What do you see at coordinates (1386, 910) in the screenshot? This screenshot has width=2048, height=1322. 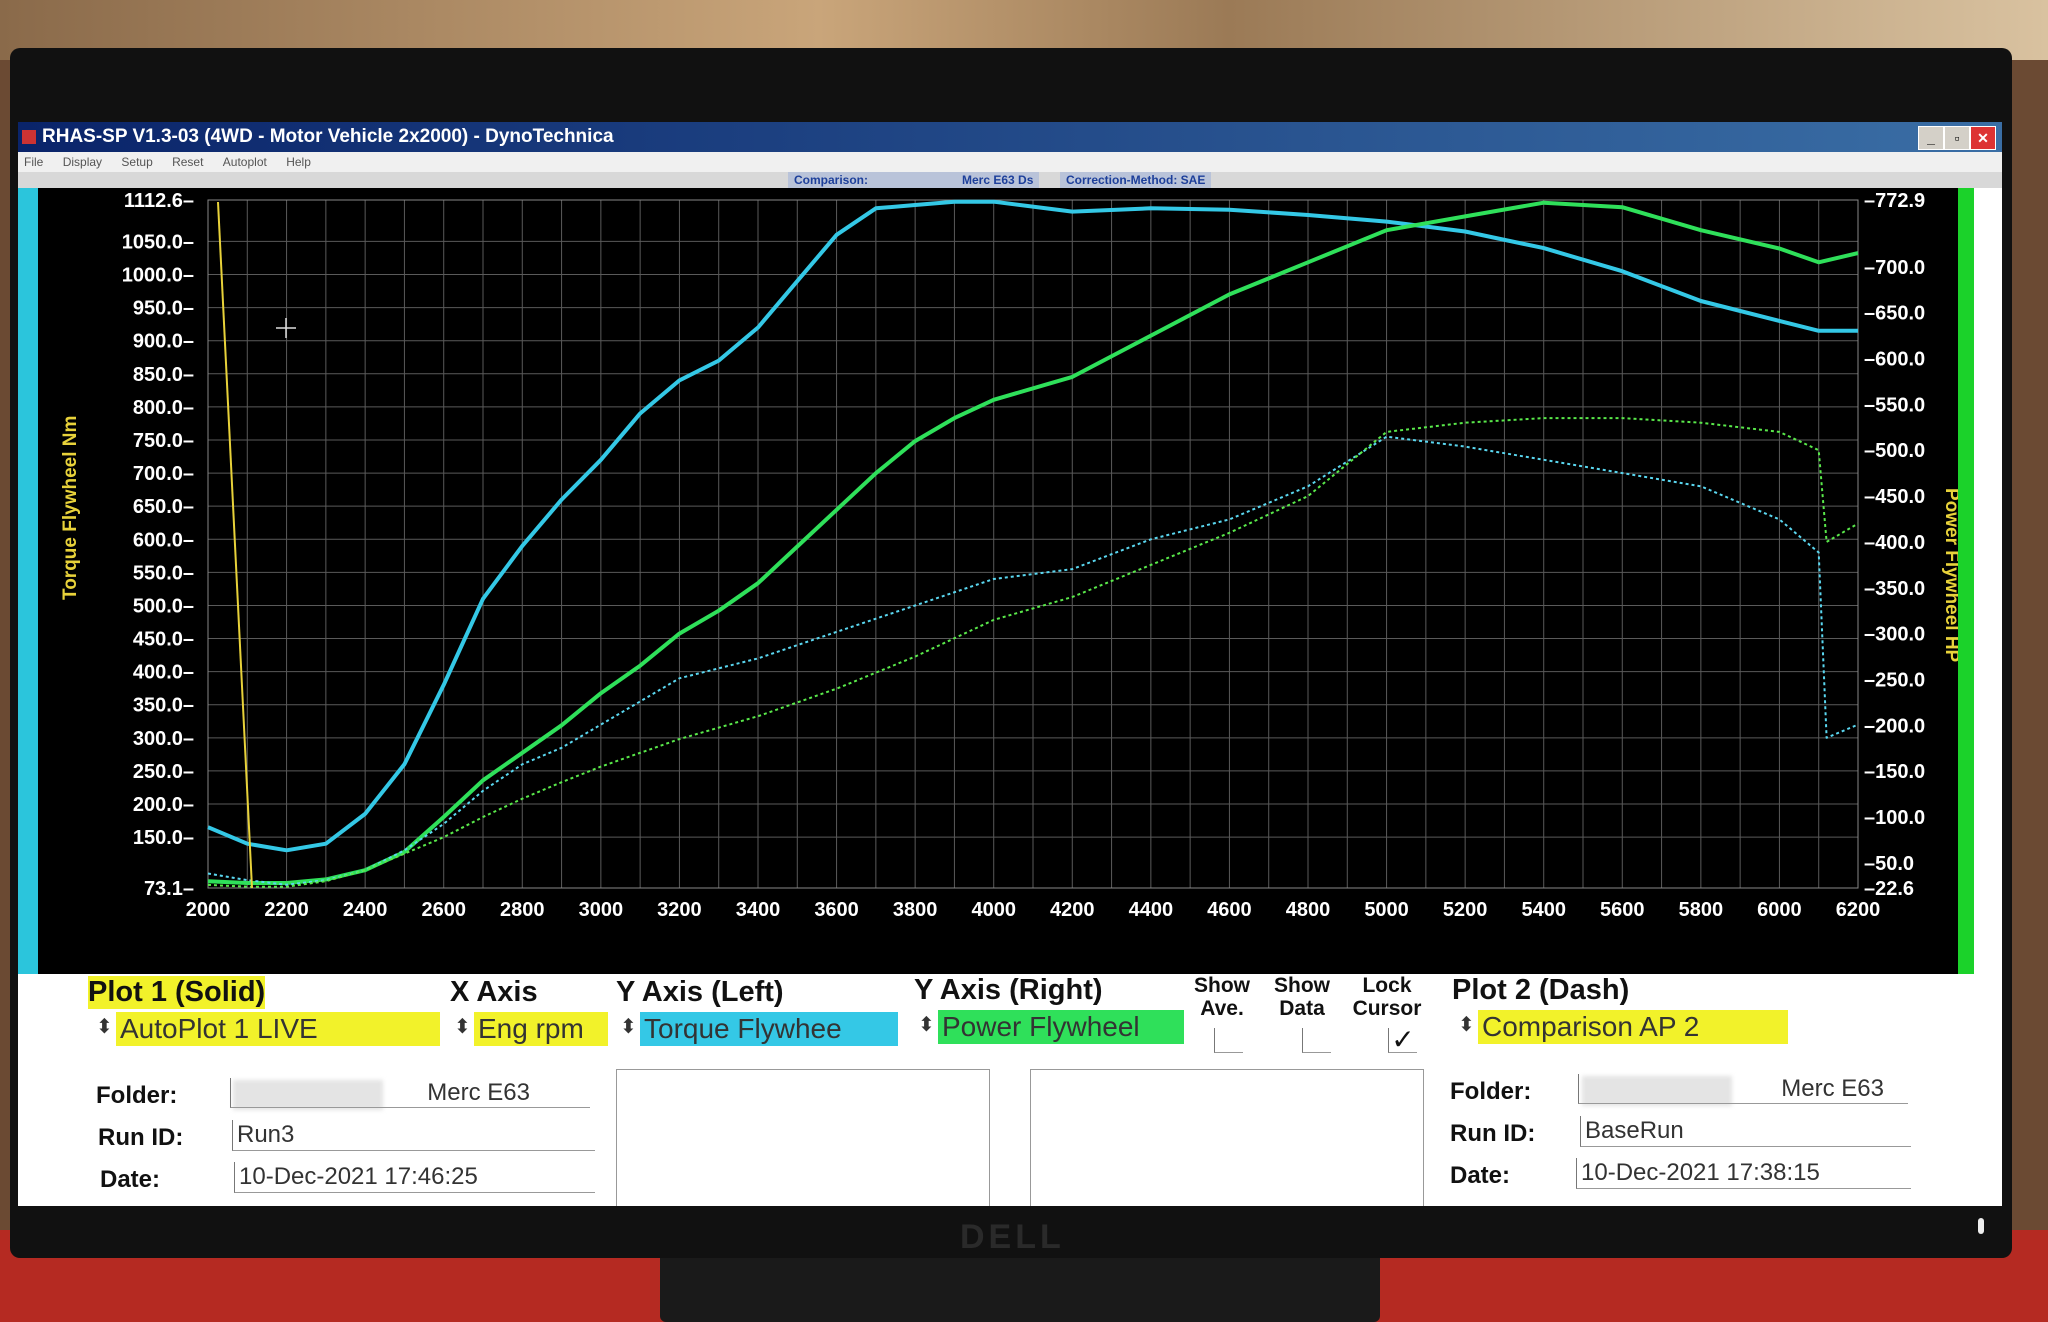 I see `x-tick-label: 5000` at bounding box center [1386, 910].